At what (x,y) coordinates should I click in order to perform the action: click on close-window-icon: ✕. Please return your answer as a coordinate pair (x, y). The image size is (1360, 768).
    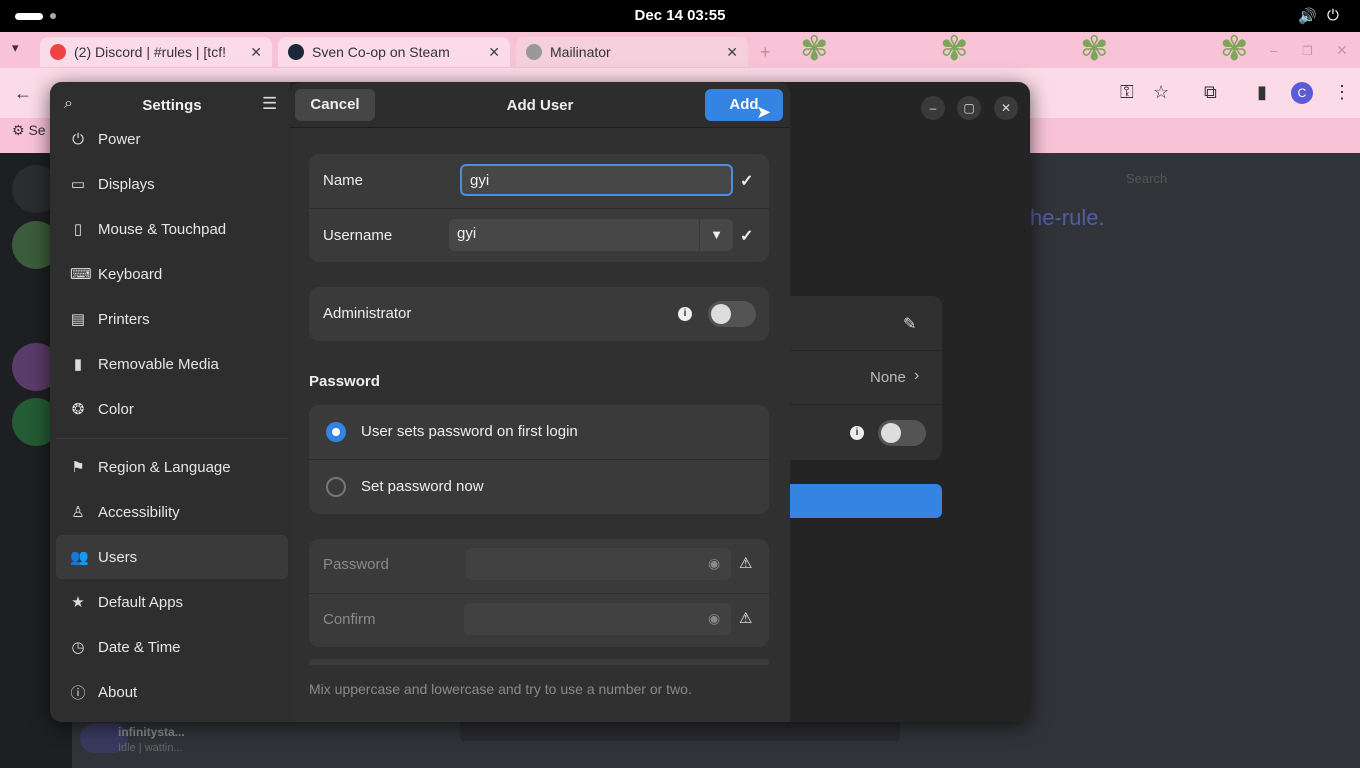
    Looking at the image, I should click on (1342, 50).